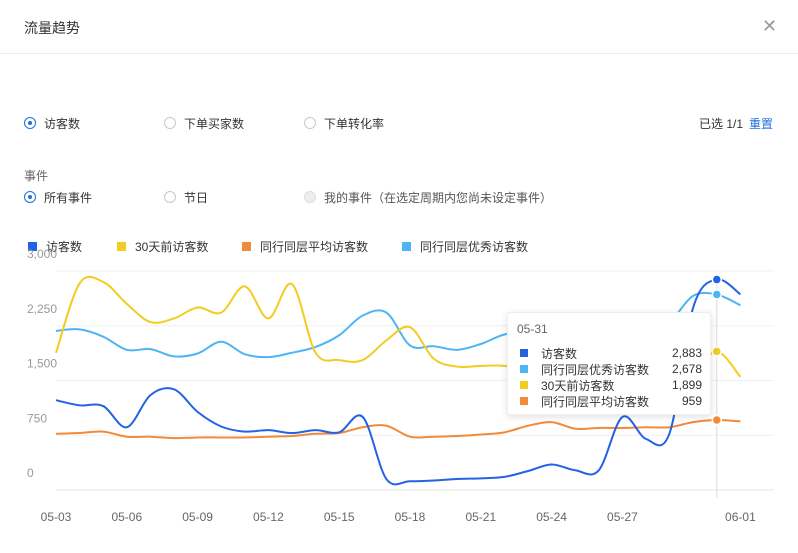  Describe the element at coordinates (268, 517) in the screenshot. I see `x-tick-label: 05-12` at that location.